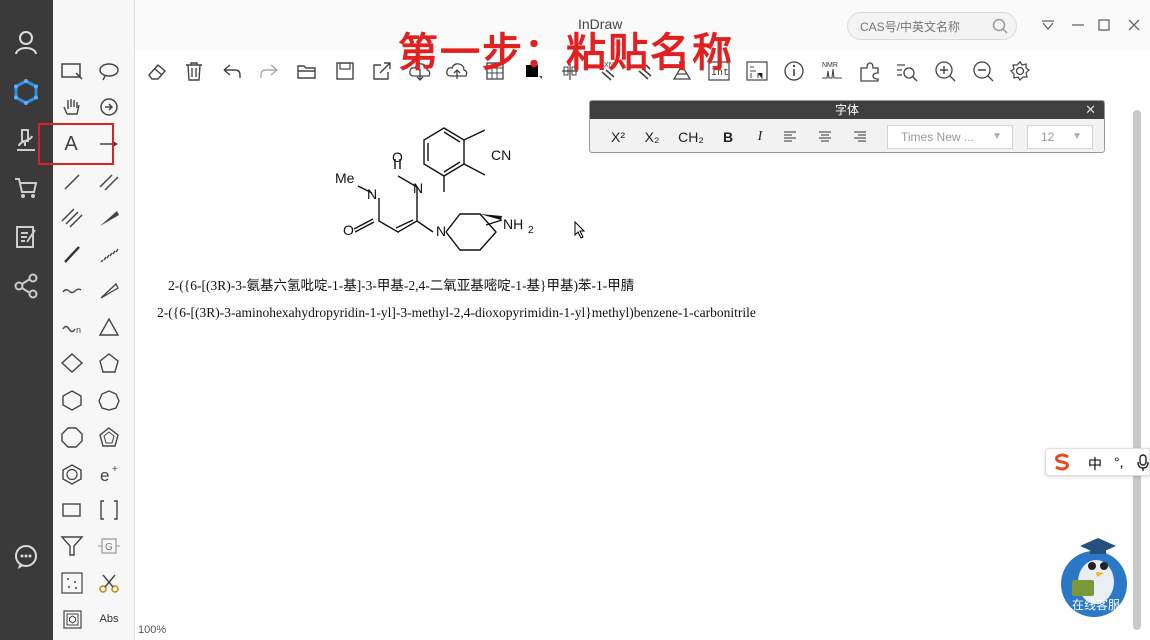  What do you see at coordinates (691, 137) in the screenshot?
I see `ch2-button: CH₂` at bounding box center [691, 137].